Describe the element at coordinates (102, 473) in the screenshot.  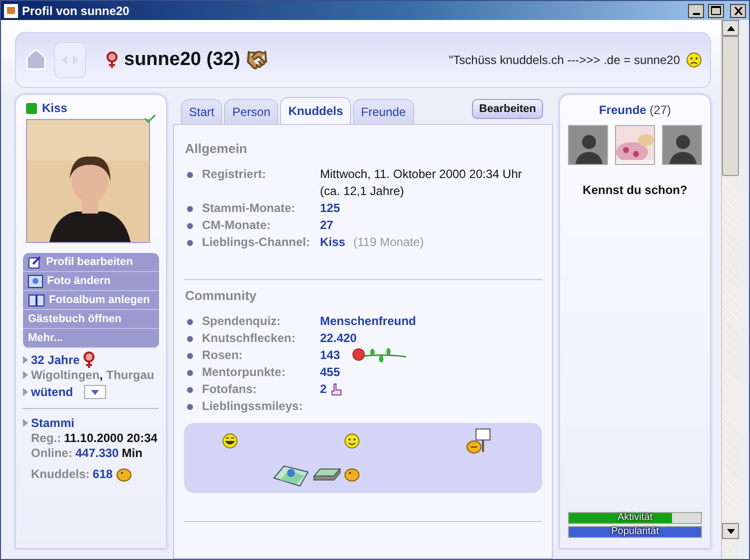
I see `knuddels-value: 618` at that location.